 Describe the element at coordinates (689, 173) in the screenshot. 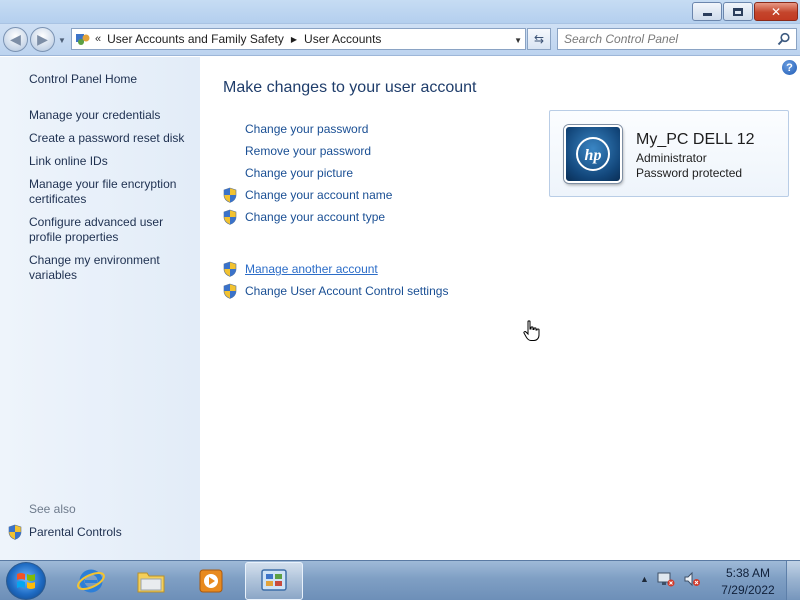

I see `account-password-status: Password protected` at that location.